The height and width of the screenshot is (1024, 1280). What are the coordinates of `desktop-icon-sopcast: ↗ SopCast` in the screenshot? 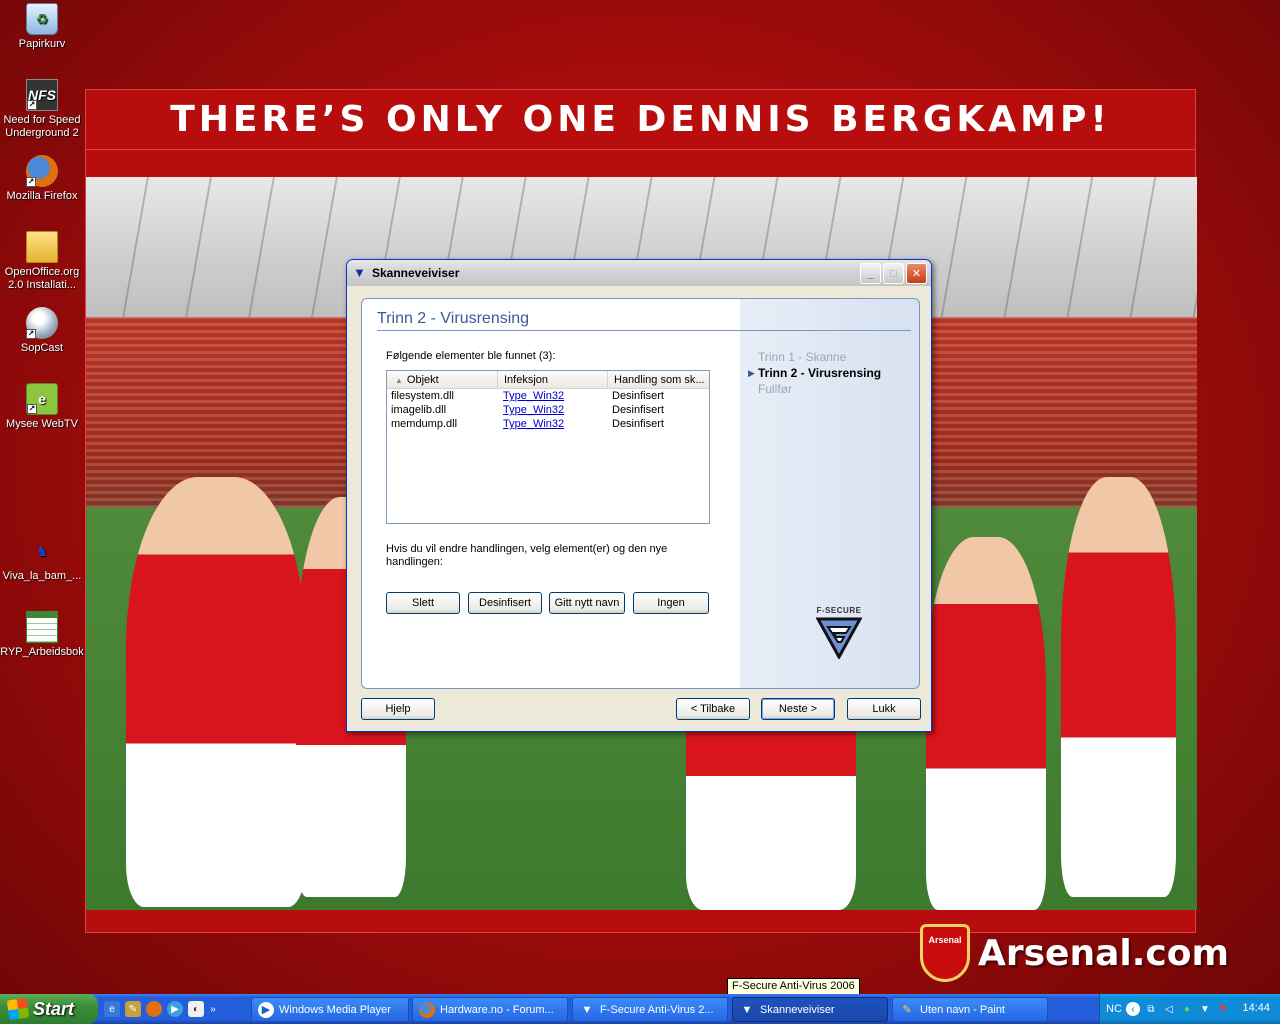 It's located at (42, 331).